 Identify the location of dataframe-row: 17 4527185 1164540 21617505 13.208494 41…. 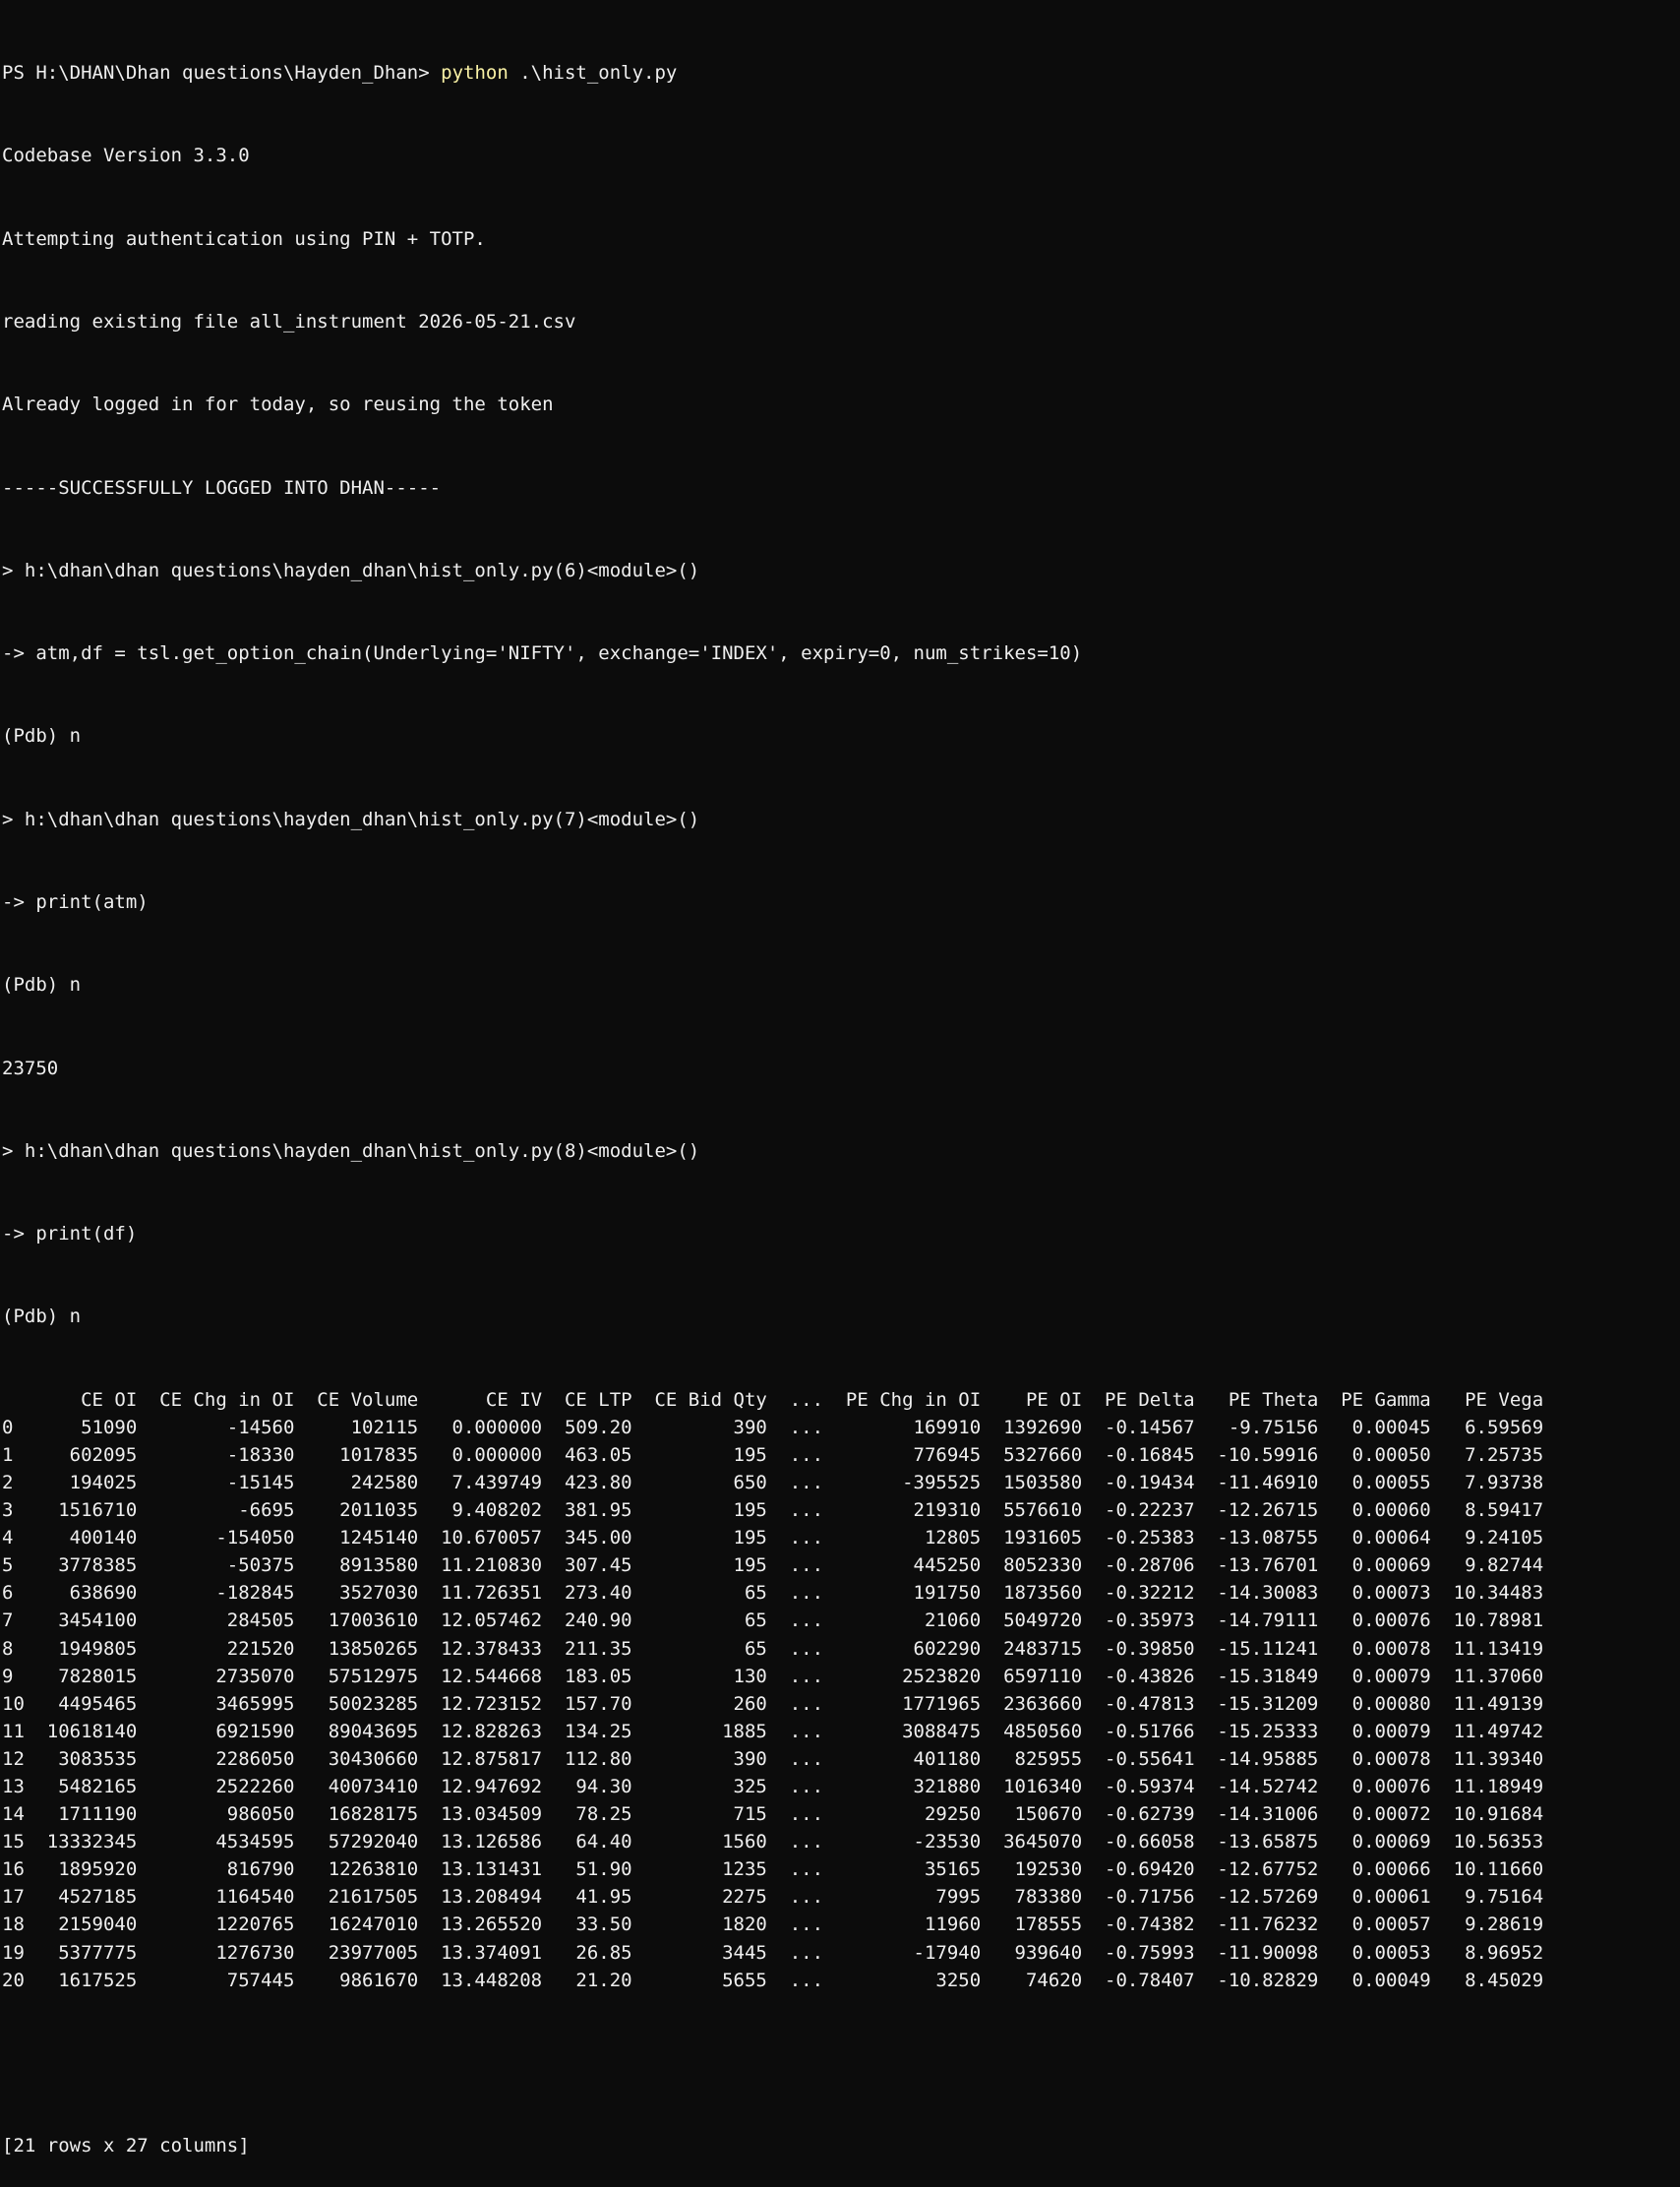
(773, 1897).